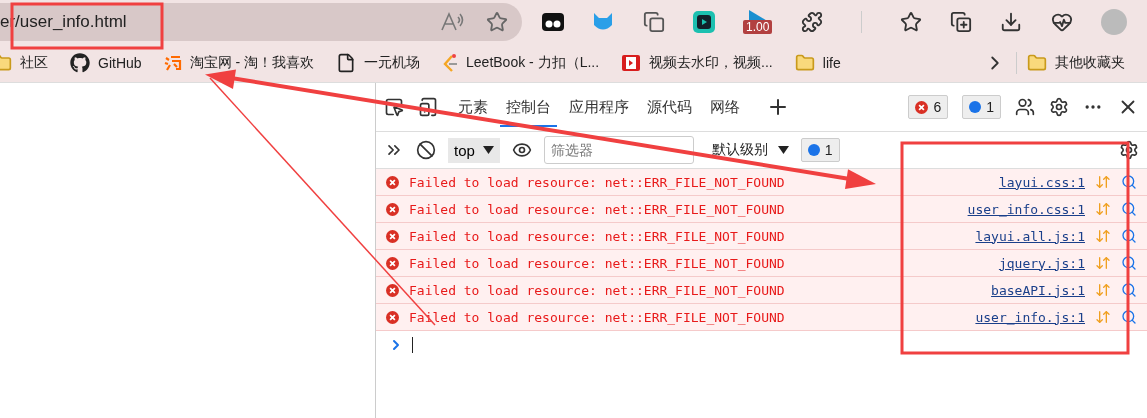  I want to click on app-icon, so click(703, 22).